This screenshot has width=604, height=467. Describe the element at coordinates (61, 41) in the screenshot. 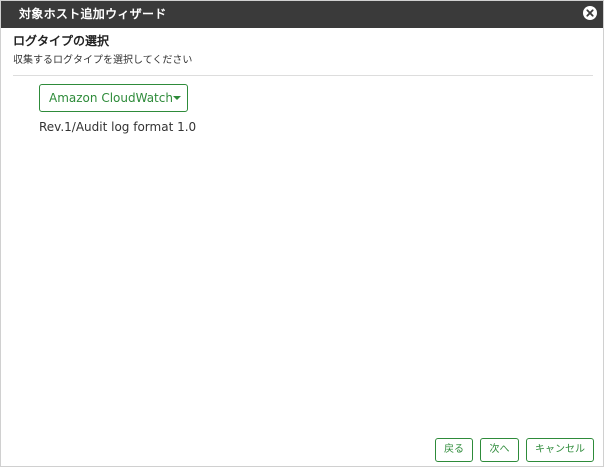

I see `section-title: ログタイプの選択` at that location.